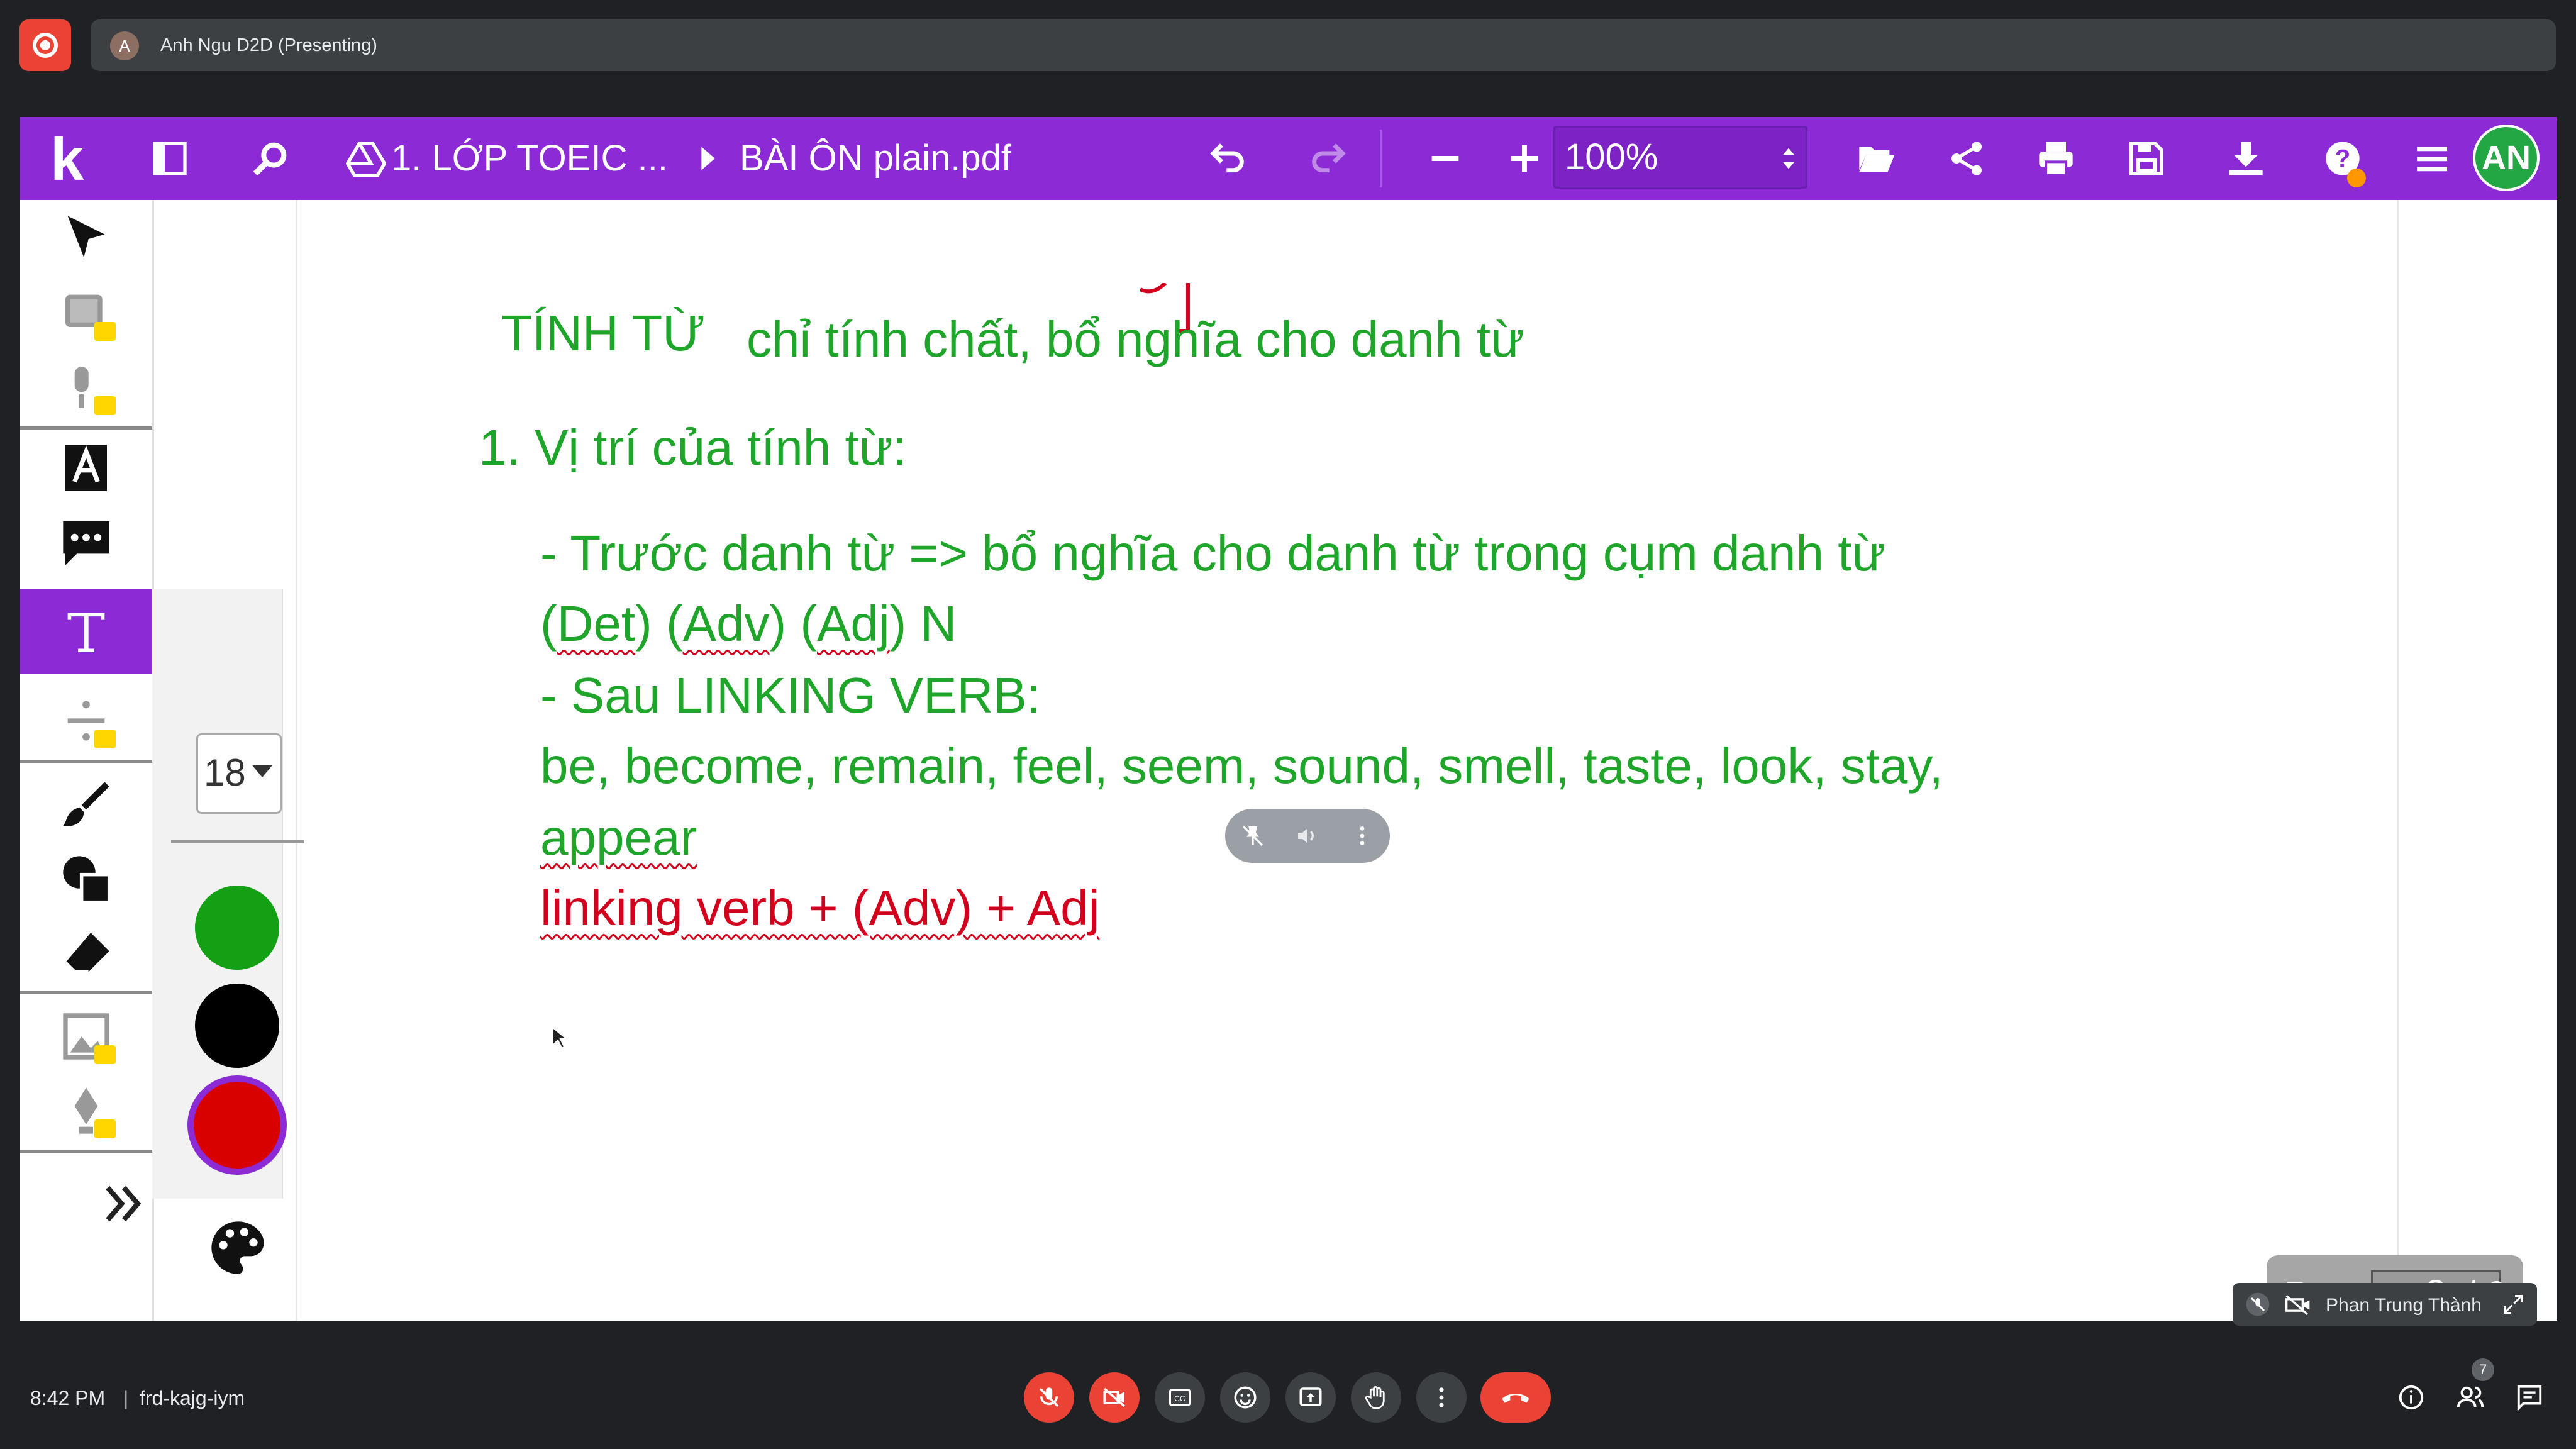 This screenshot has width=2576, height=1449. Describe the element at coordinates (86, 468) in the screenshot. I see `text-highlight-tool-icon` at that location.